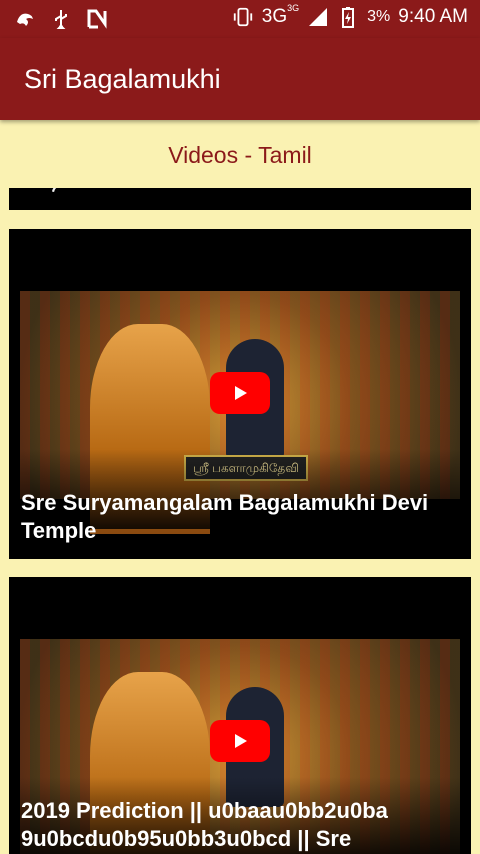  Describe the element at coordinates (243, 17) in the screenshot. I see `vibrate-icon` at that location.